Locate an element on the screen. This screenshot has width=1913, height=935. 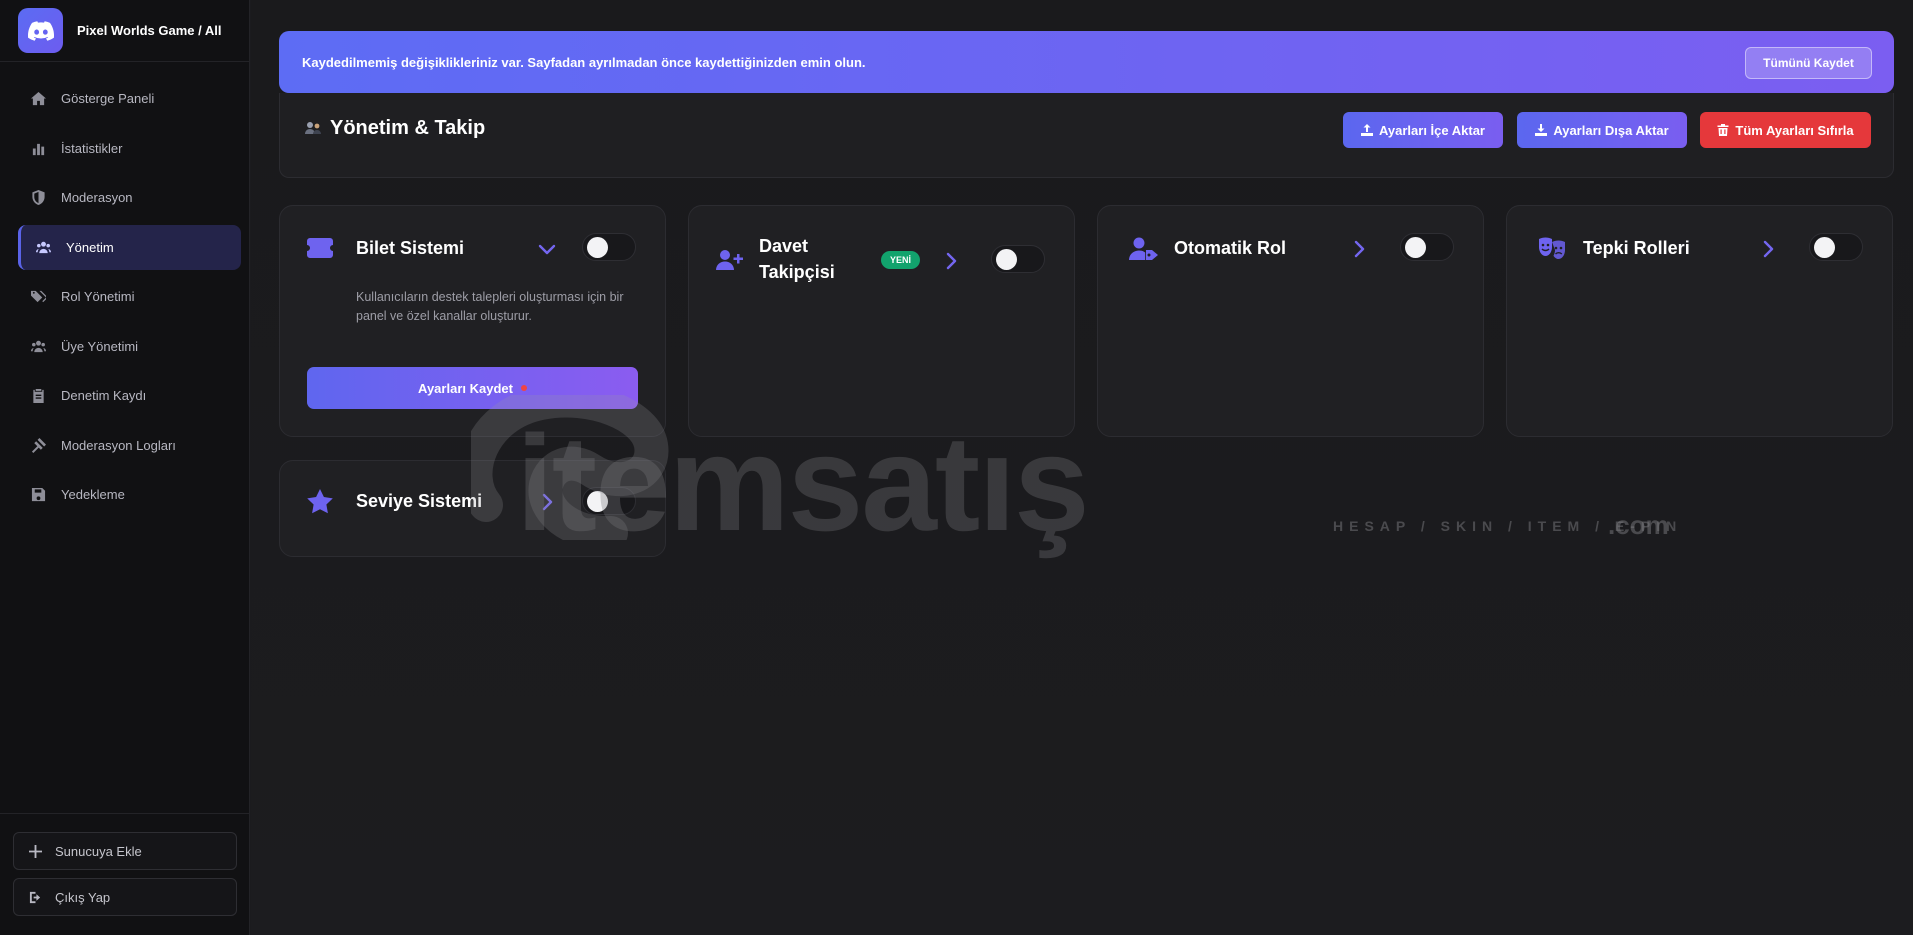
sidebar-item-role-management: Rol Yönetimi is located at coordinates (129, 296).